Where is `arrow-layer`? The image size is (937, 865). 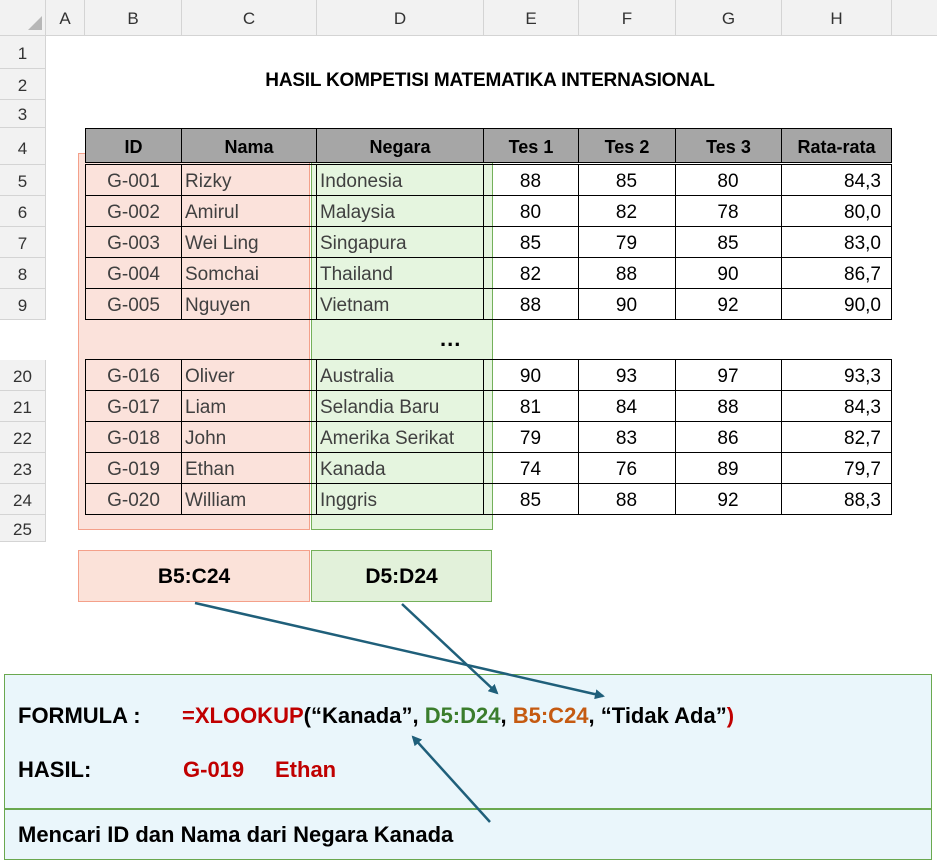
arrow-layer is located at coordinates (399, 712).